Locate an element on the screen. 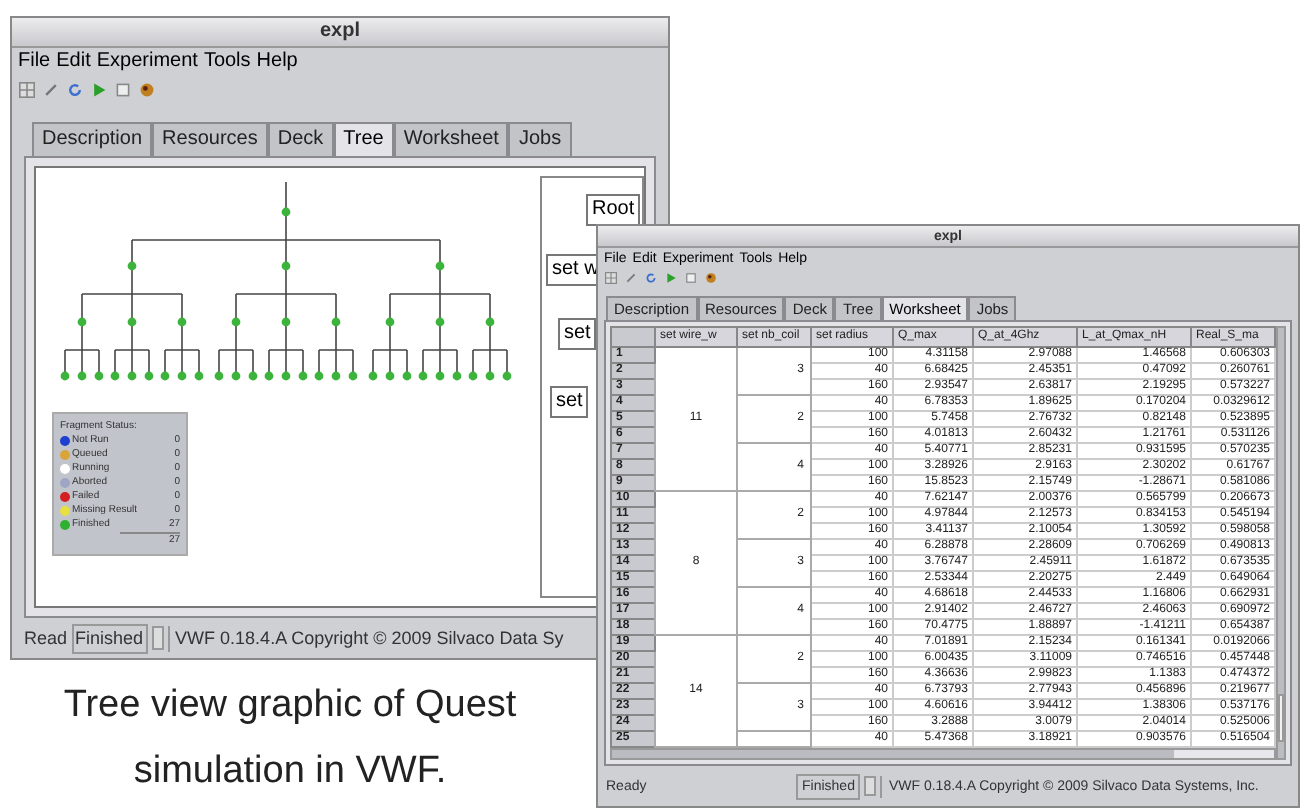 The height and width of the screenshot is (808, 1300). tab: Description is located at coordinates (92, 139).